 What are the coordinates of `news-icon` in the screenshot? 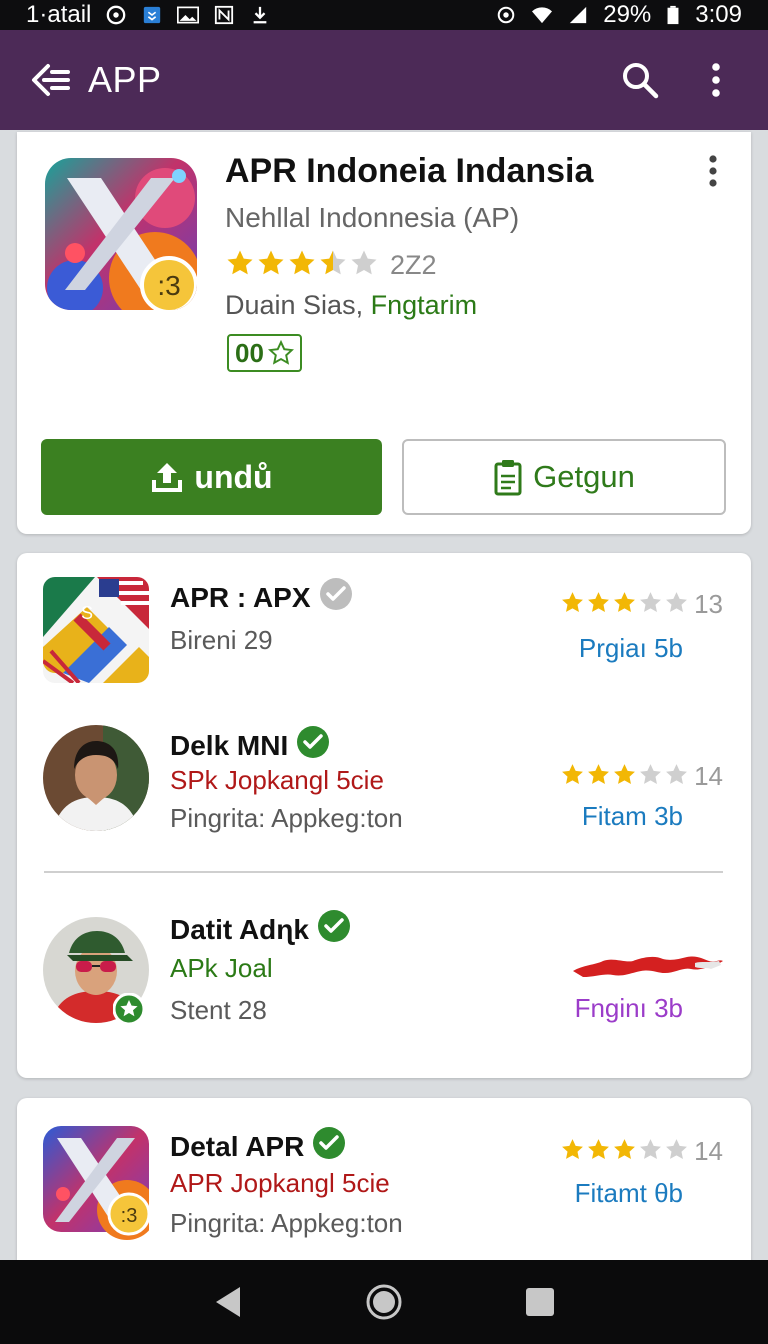 It's located at (224, 15).